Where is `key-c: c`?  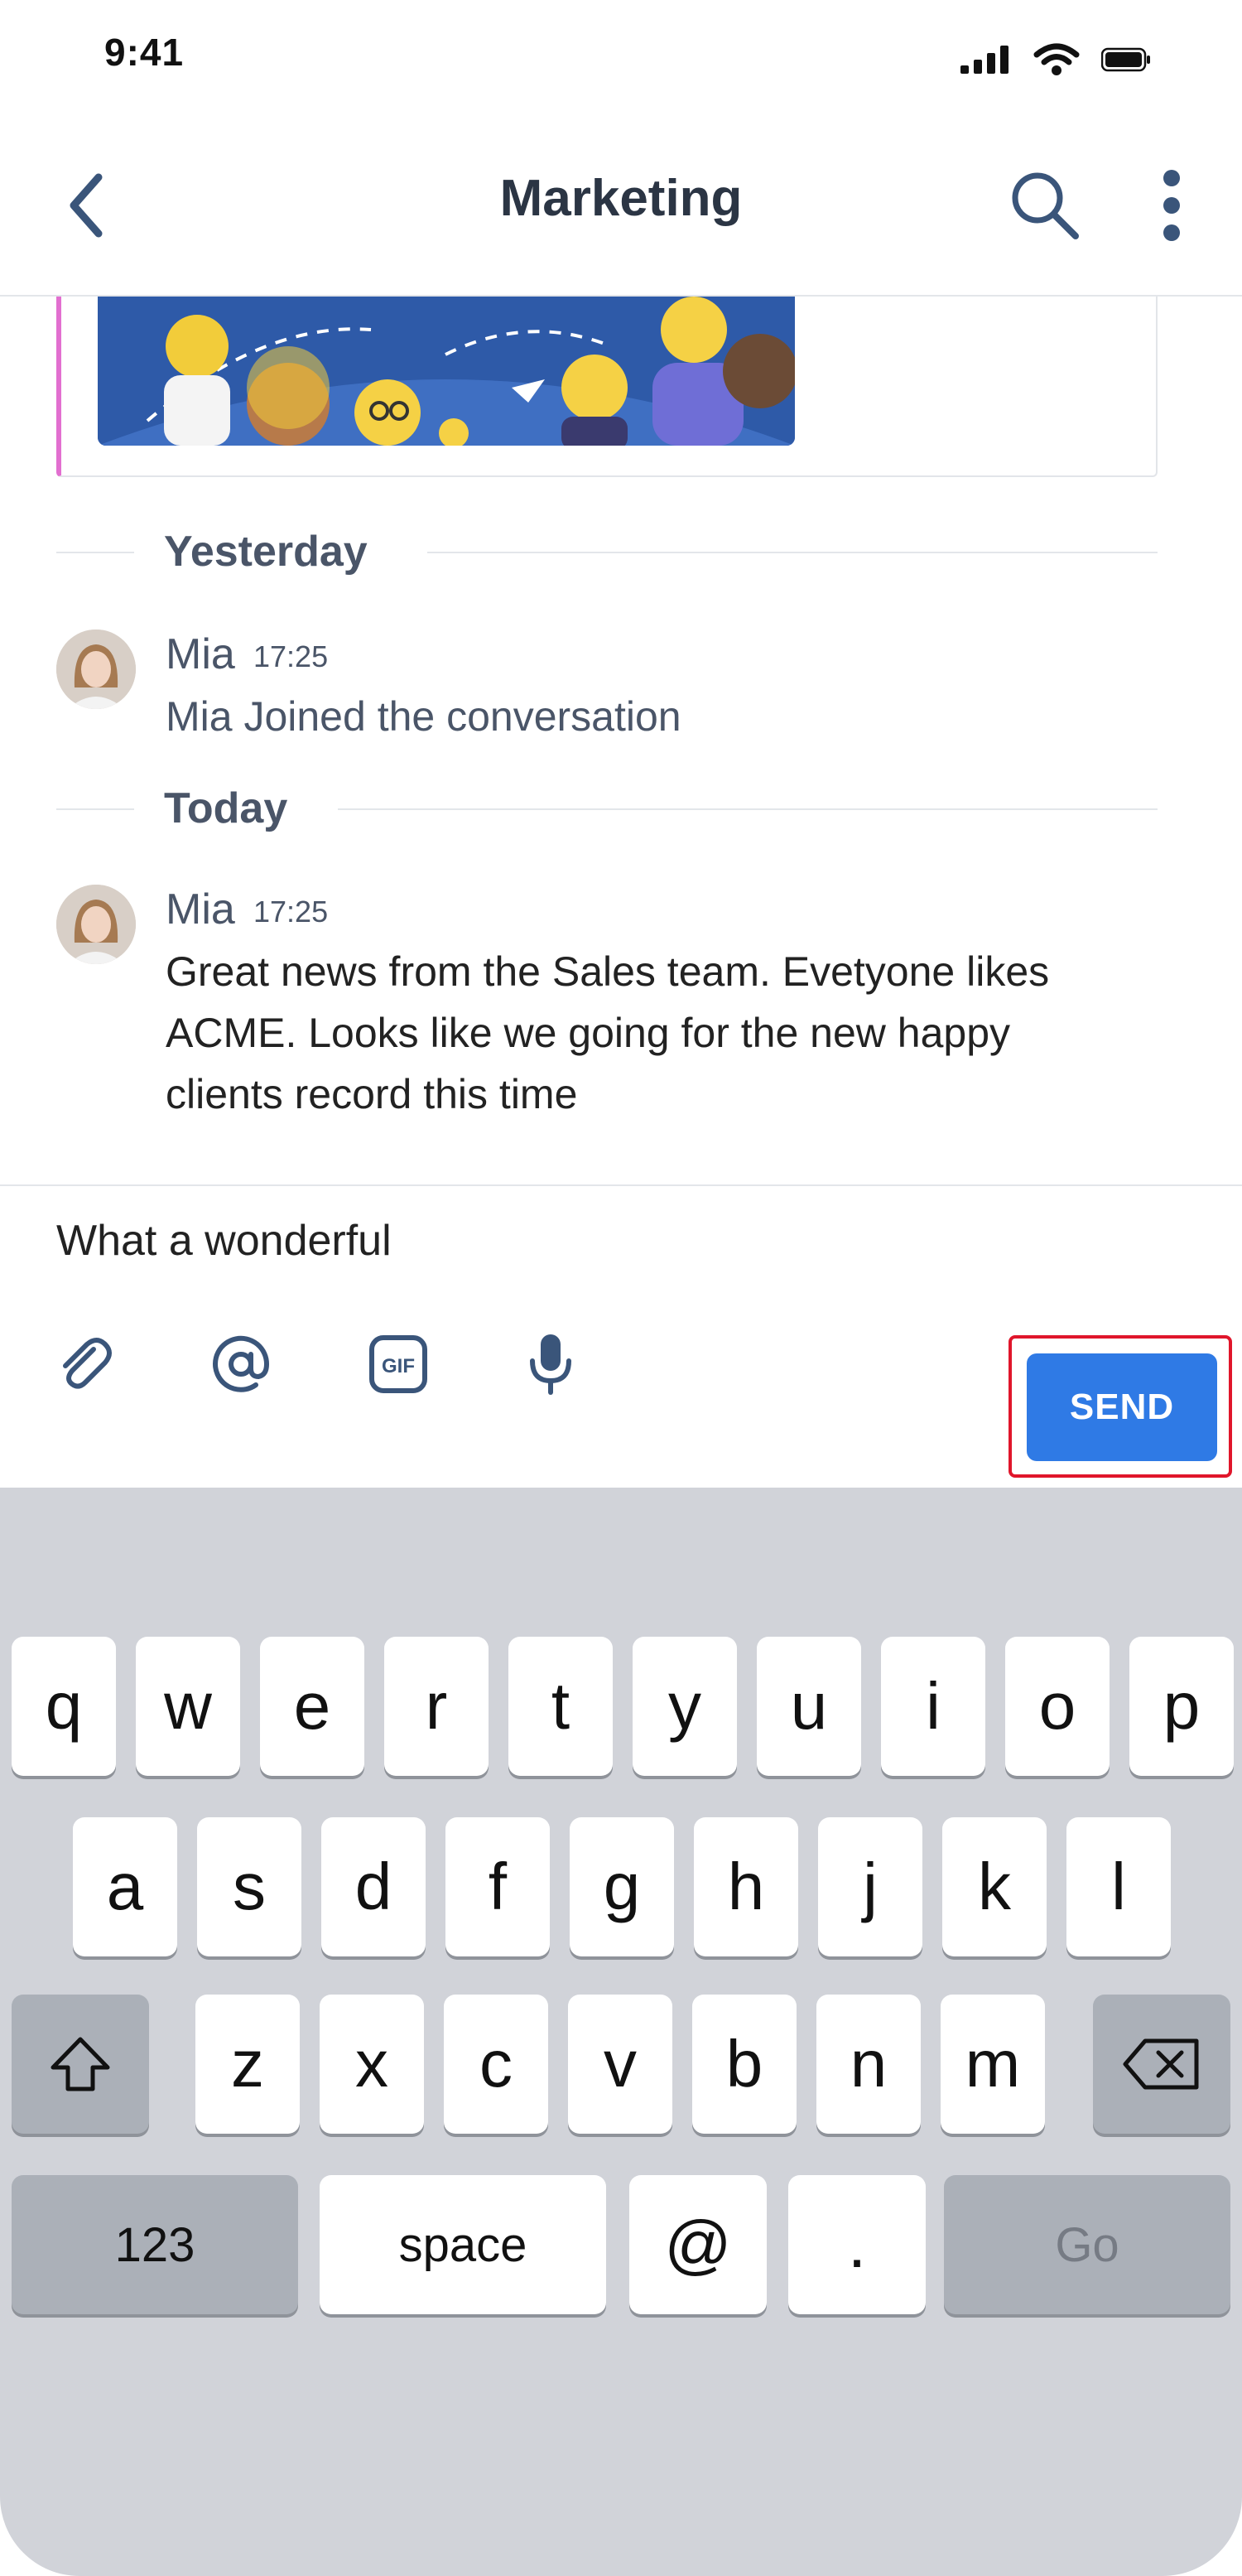 key-c: c is located at coordinates (496, 2065).